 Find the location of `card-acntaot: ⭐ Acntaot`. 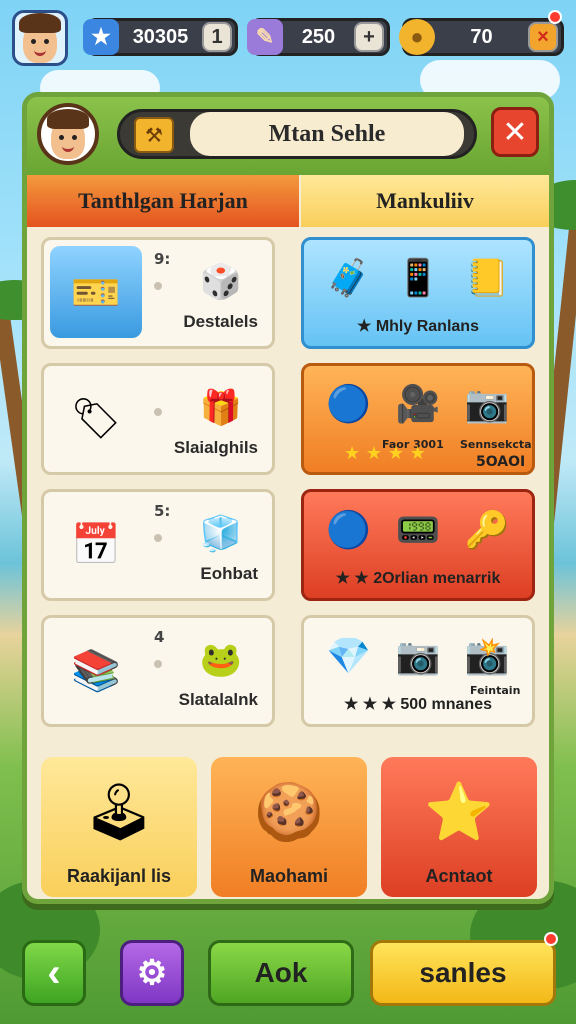

card-acntaot: ⭐ Acntaot is located at coordinates (459, 827).